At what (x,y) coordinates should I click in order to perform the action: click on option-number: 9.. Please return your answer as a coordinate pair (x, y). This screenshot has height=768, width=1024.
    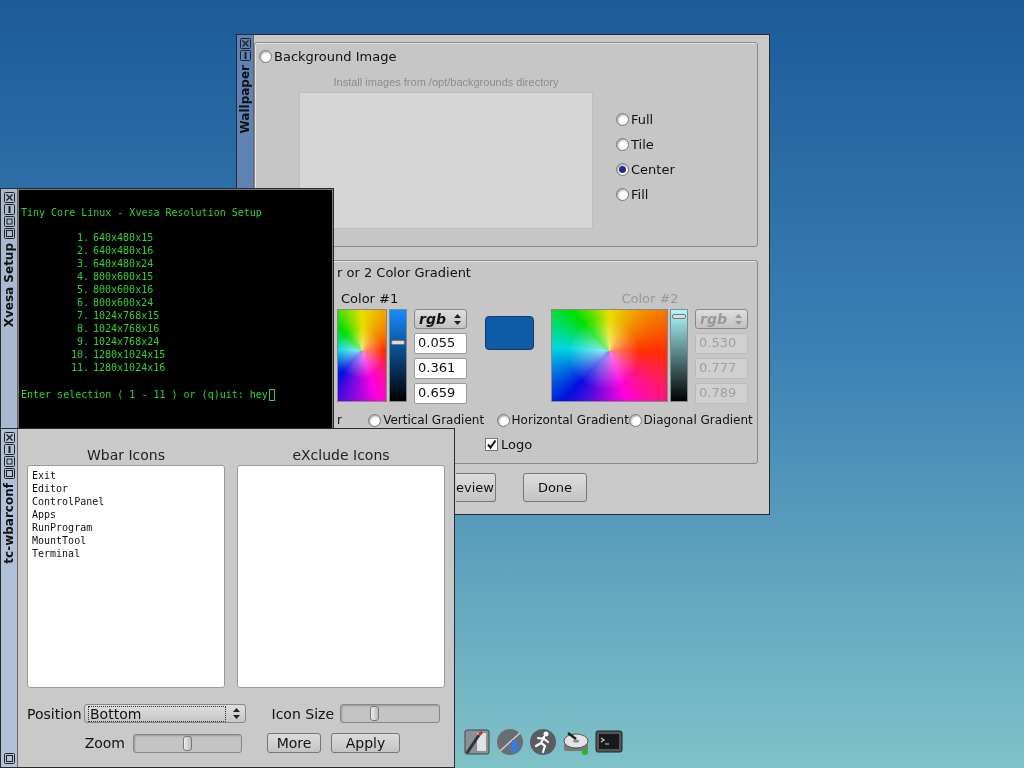
    Looking at the image, I should click on (82, 341).